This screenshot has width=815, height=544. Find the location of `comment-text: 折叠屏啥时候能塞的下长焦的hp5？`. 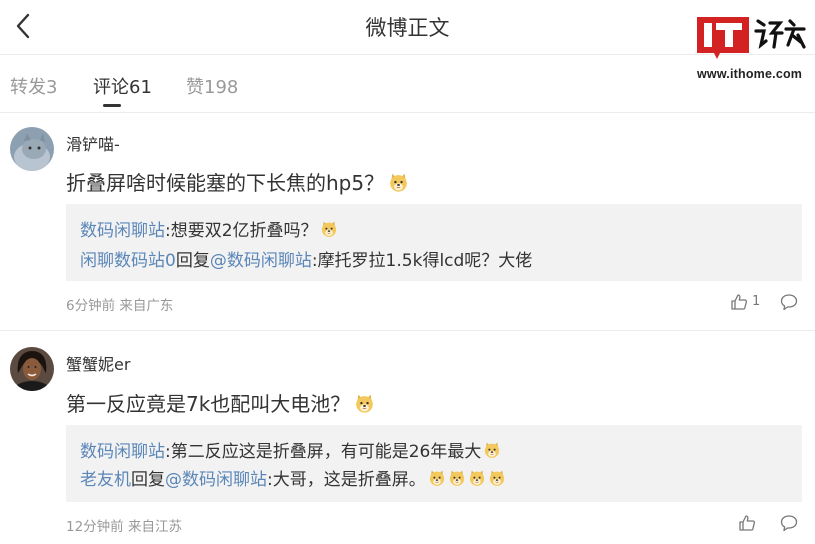

comment-text: 折叠屏啥时候能塞的下长焦的hp5？ is located at coordinates (237, 181).